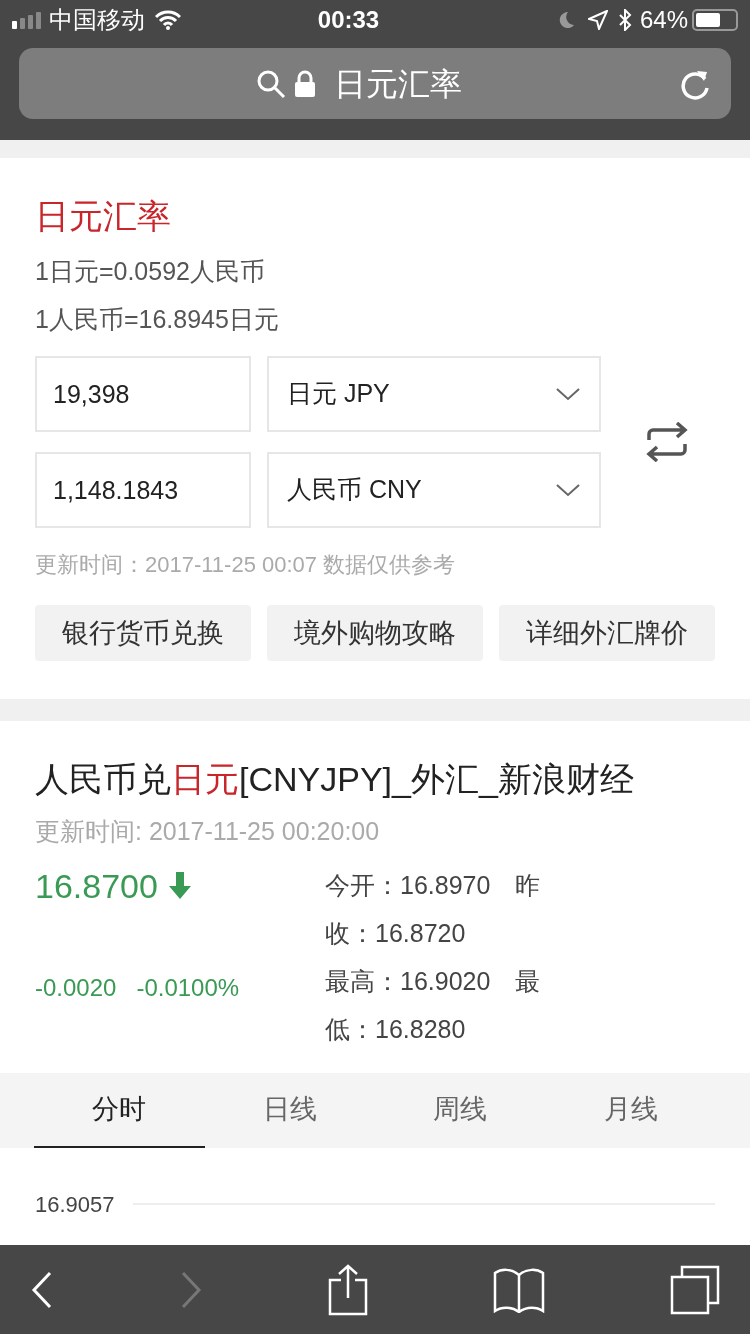  Describe the element at coordinates (96, 886) in the screenshot. I see `current-price: 16.8700` at that location.